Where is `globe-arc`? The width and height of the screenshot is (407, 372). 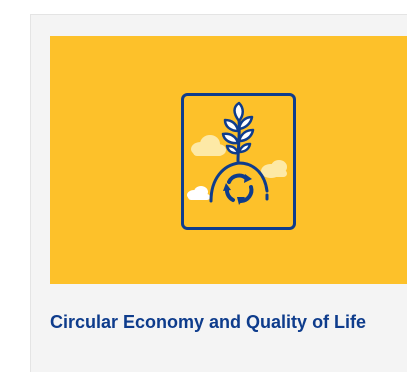
globe-arc is located at coordinates (239, 182).